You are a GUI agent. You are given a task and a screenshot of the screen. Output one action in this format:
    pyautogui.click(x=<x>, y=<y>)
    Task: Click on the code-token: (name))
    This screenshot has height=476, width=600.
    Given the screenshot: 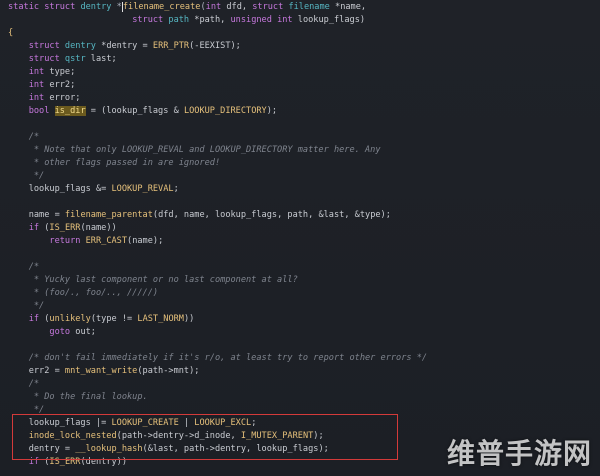 What is the action you would take?
    pyautogui.click(x=98, y=228)
    